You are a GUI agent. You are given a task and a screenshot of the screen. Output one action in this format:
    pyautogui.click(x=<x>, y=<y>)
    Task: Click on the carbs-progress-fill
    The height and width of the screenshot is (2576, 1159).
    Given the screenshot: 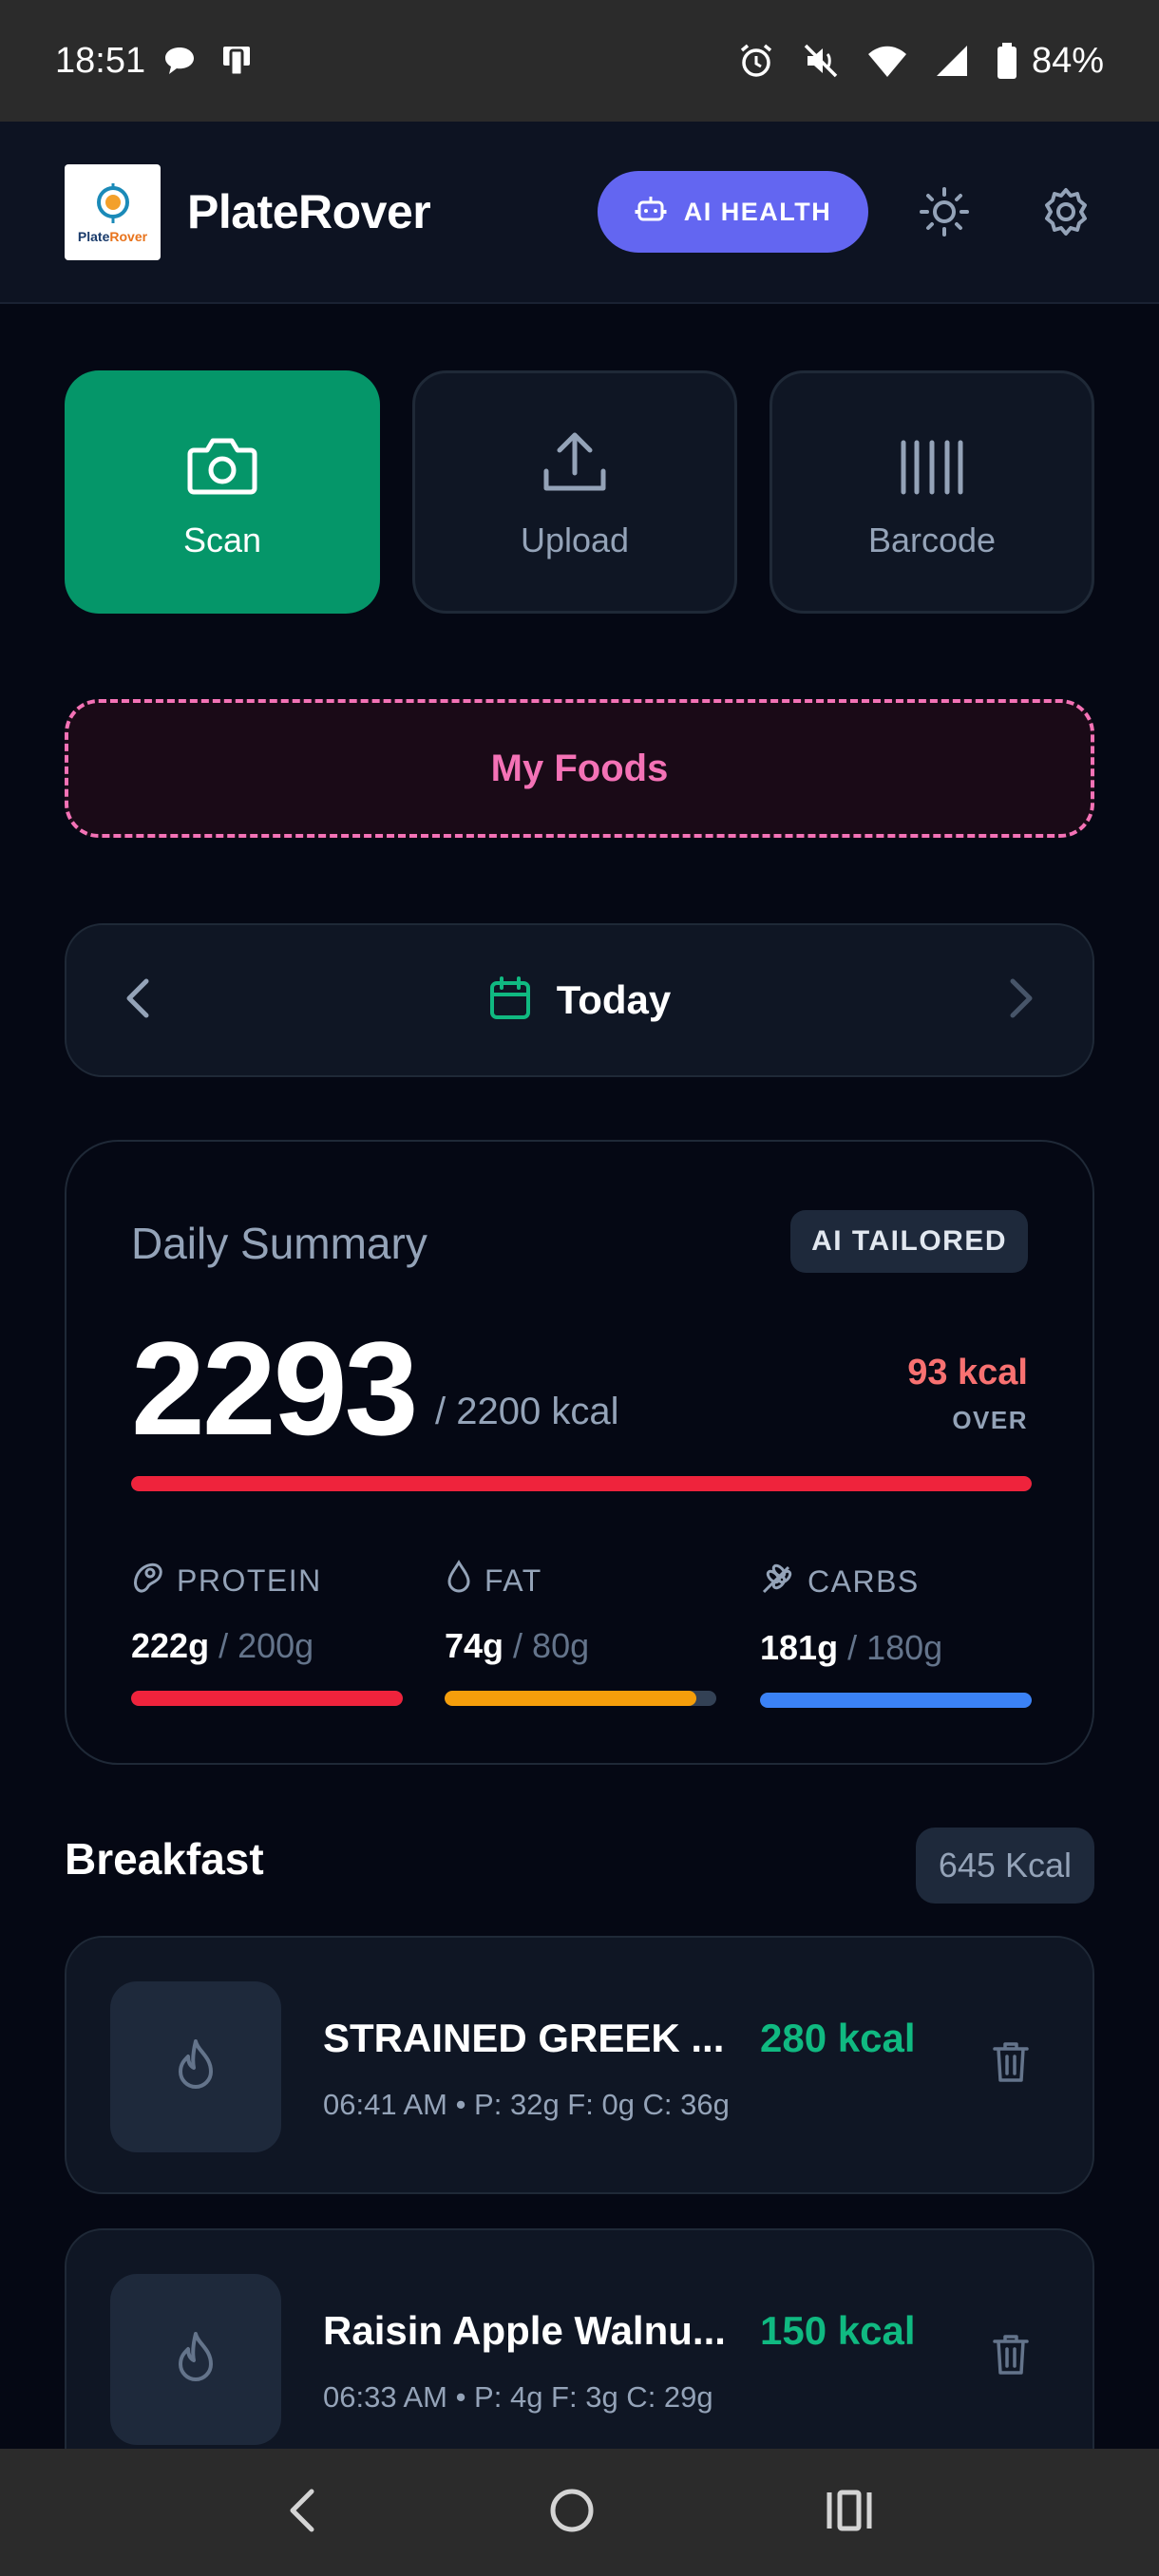 What is the action you would take?
    pyautogui.click(x=896, y=1700)
    